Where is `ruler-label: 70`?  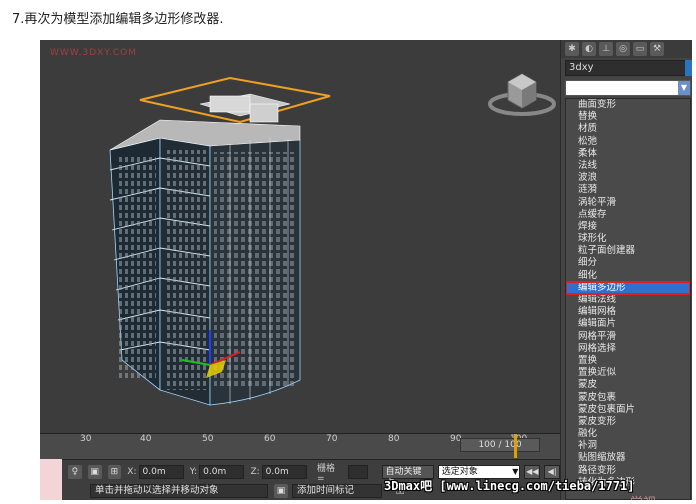
ruler-label: 70 is located at coordinates (332, 439).